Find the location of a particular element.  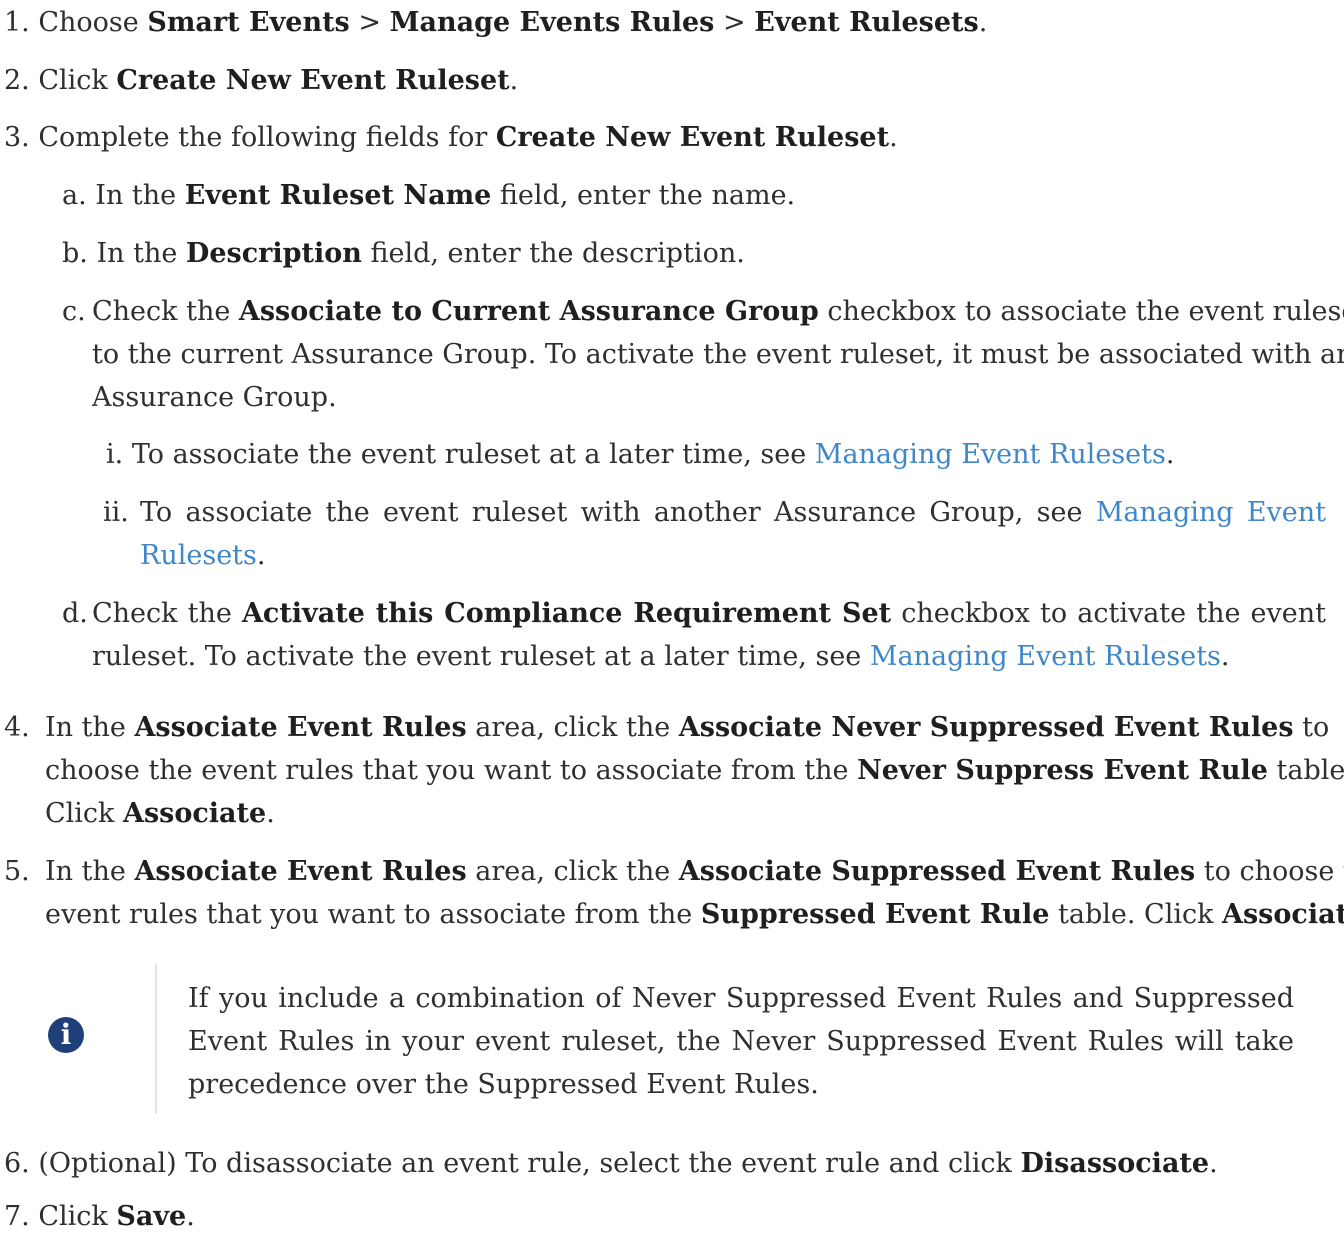

menu-path-smart-events: Smart Events is located at coordinates (248, 22).